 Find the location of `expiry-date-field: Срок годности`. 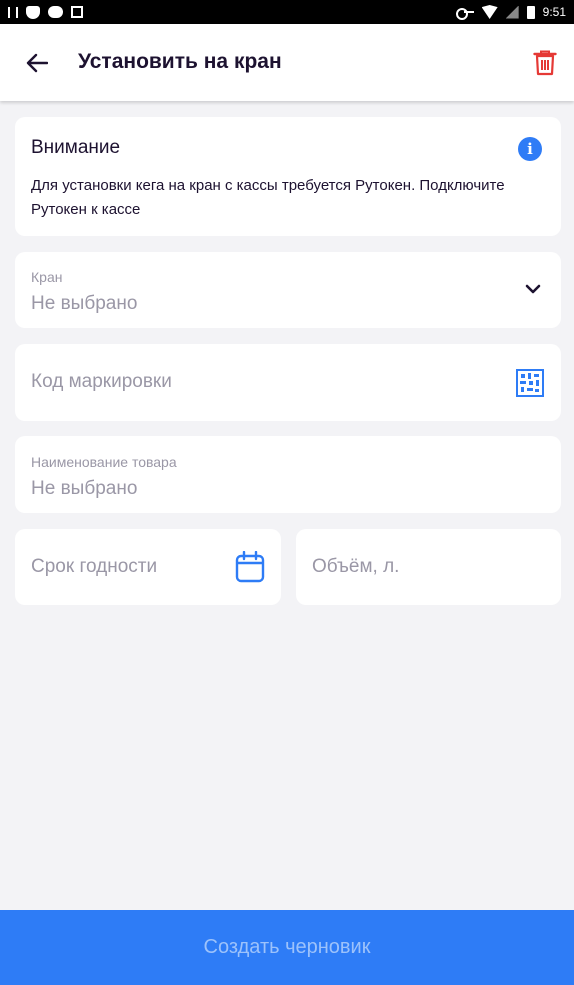

expiry-date-field: Срок годности is located at coordinates (148, 567).